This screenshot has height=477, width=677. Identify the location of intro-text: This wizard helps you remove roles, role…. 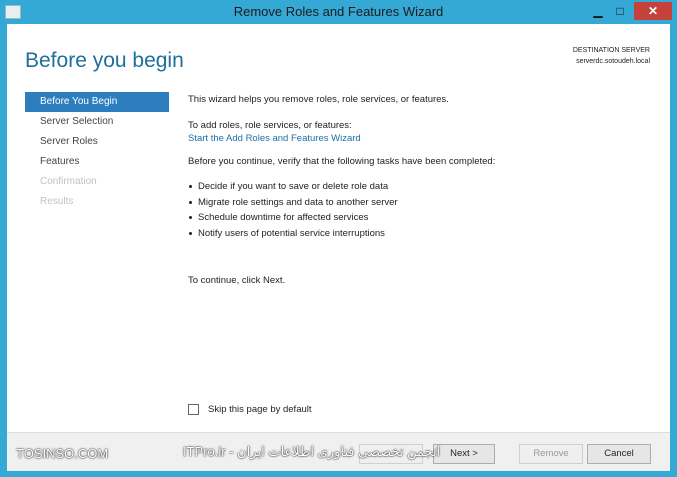
(318, 99).